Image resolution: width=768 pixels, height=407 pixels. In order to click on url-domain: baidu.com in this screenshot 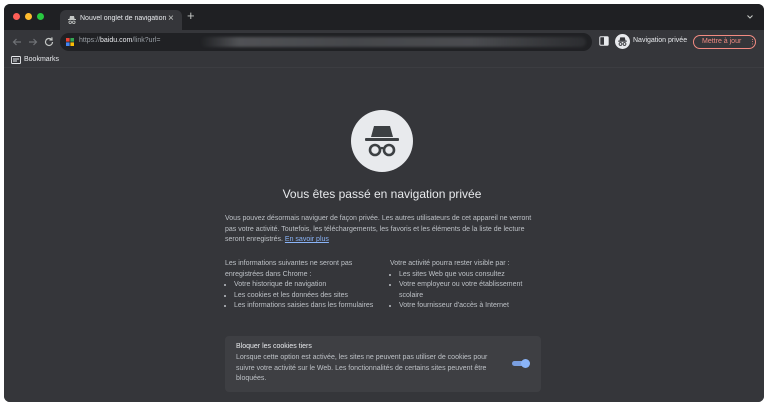, I will do `click(116, 40)`.